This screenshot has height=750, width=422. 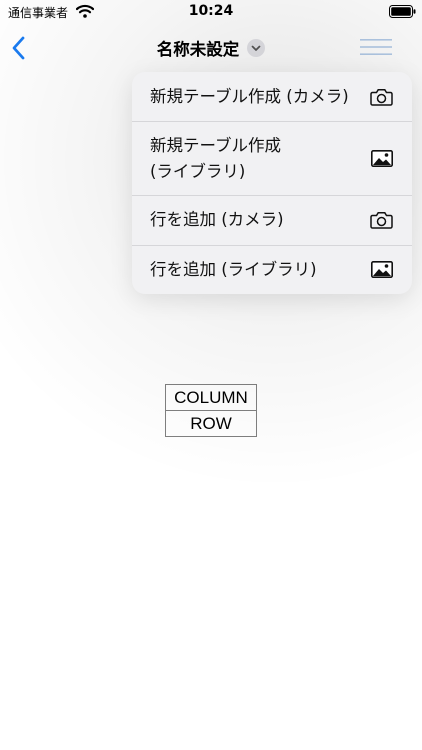 I want to click on status-bar: 通信事業者 10:24, so click(x=211, y=12).